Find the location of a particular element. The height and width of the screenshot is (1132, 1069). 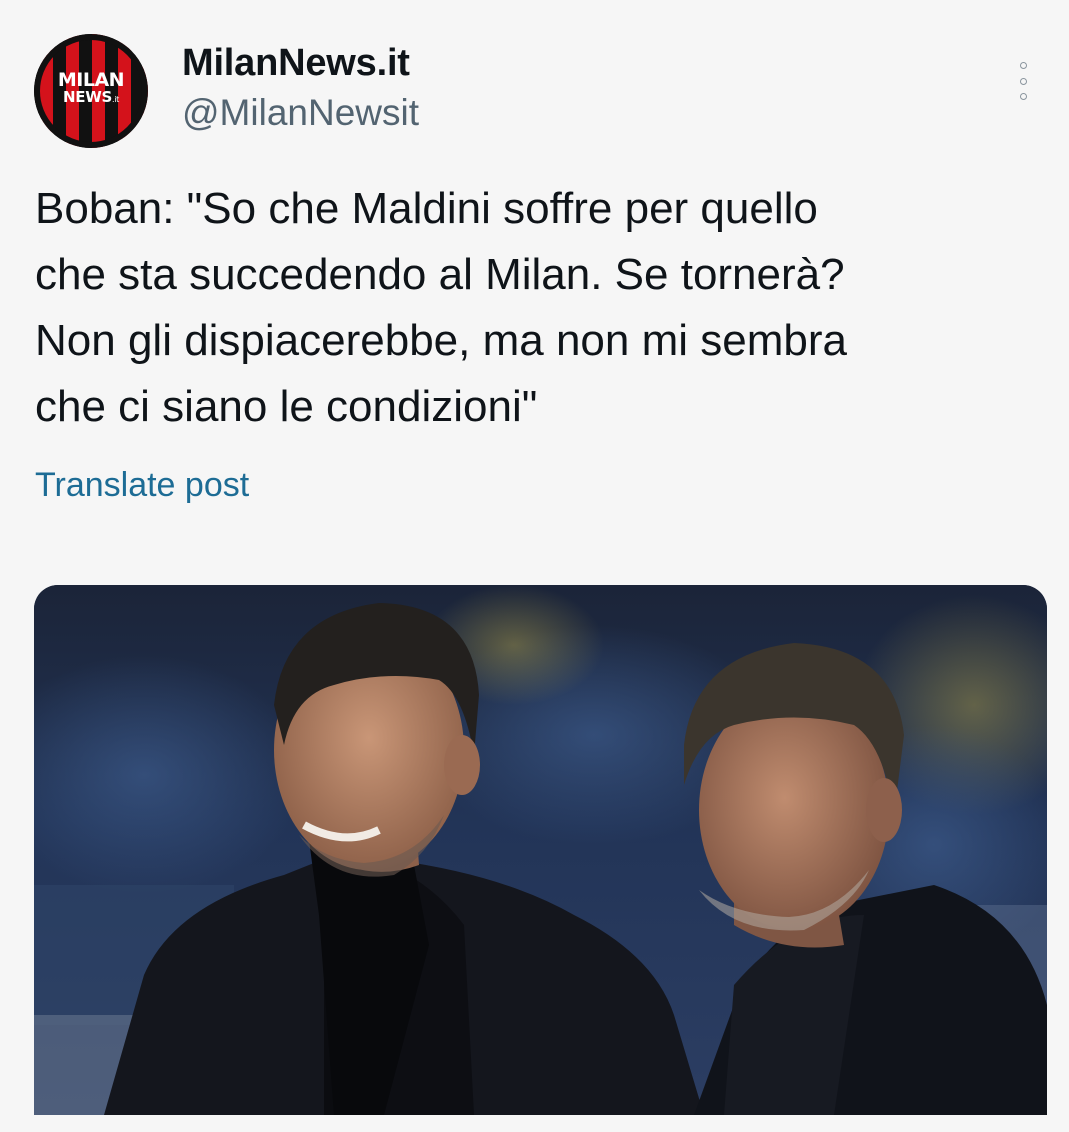

logo-line2-text: NEWS is located at coordinates (87, 97).